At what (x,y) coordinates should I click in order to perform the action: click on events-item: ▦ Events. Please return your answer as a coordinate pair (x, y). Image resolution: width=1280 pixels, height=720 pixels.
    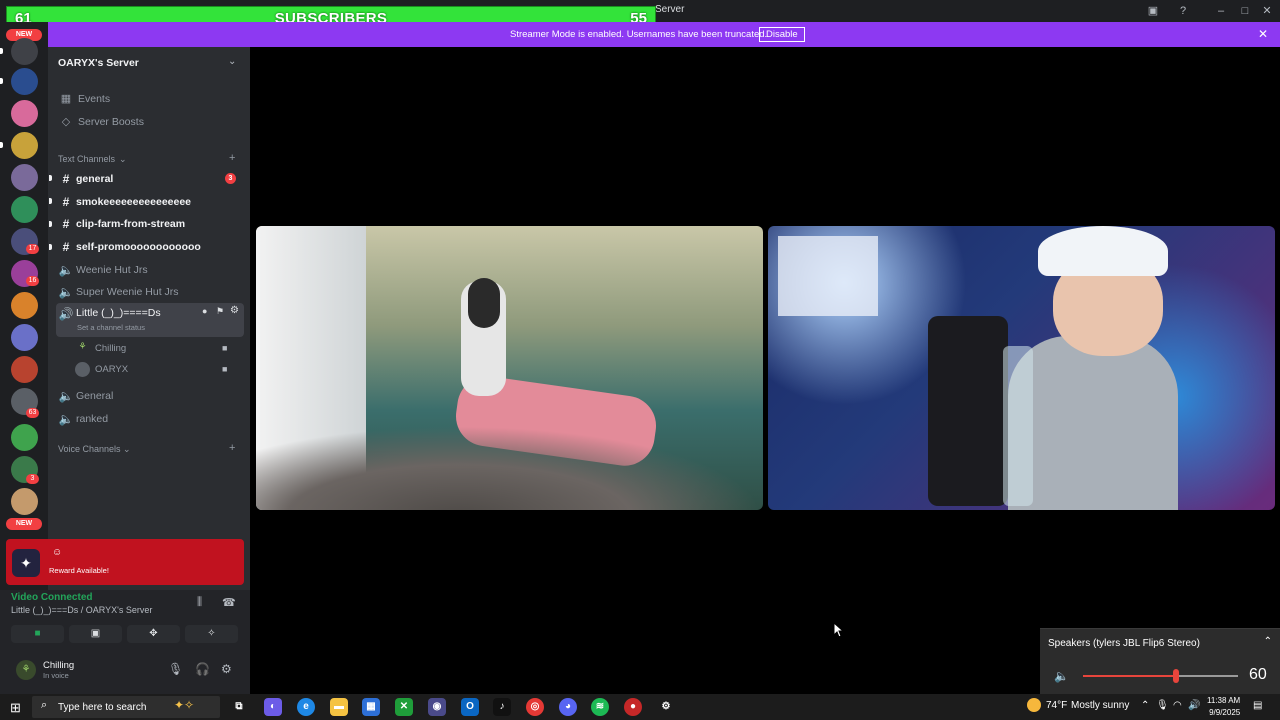
    Looking at the image, I should click on (85, 99).